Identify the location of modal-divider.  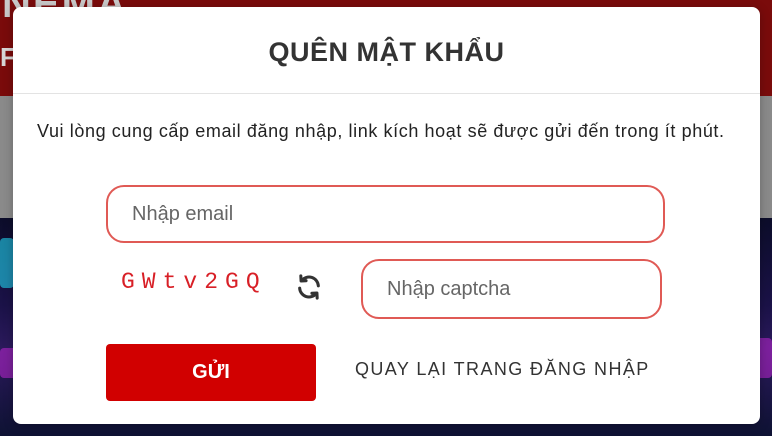
(386, 93).